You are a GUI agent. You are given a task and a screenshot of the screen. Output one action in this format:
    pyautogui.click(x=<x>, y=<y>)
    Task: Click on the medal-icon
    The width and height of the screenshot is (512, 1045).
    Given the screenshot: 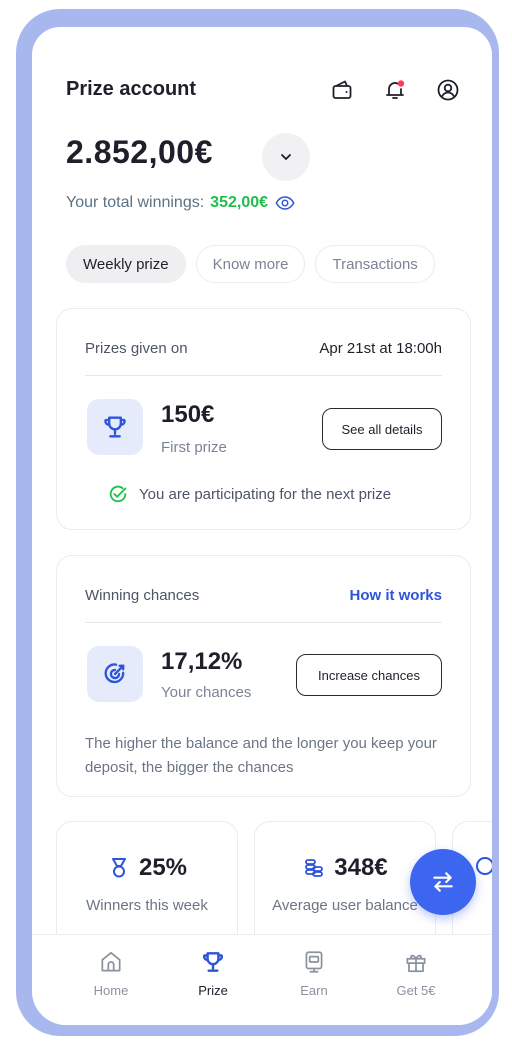 What is the action you would take?
    pyautogui.click(x=118, y=868)
    